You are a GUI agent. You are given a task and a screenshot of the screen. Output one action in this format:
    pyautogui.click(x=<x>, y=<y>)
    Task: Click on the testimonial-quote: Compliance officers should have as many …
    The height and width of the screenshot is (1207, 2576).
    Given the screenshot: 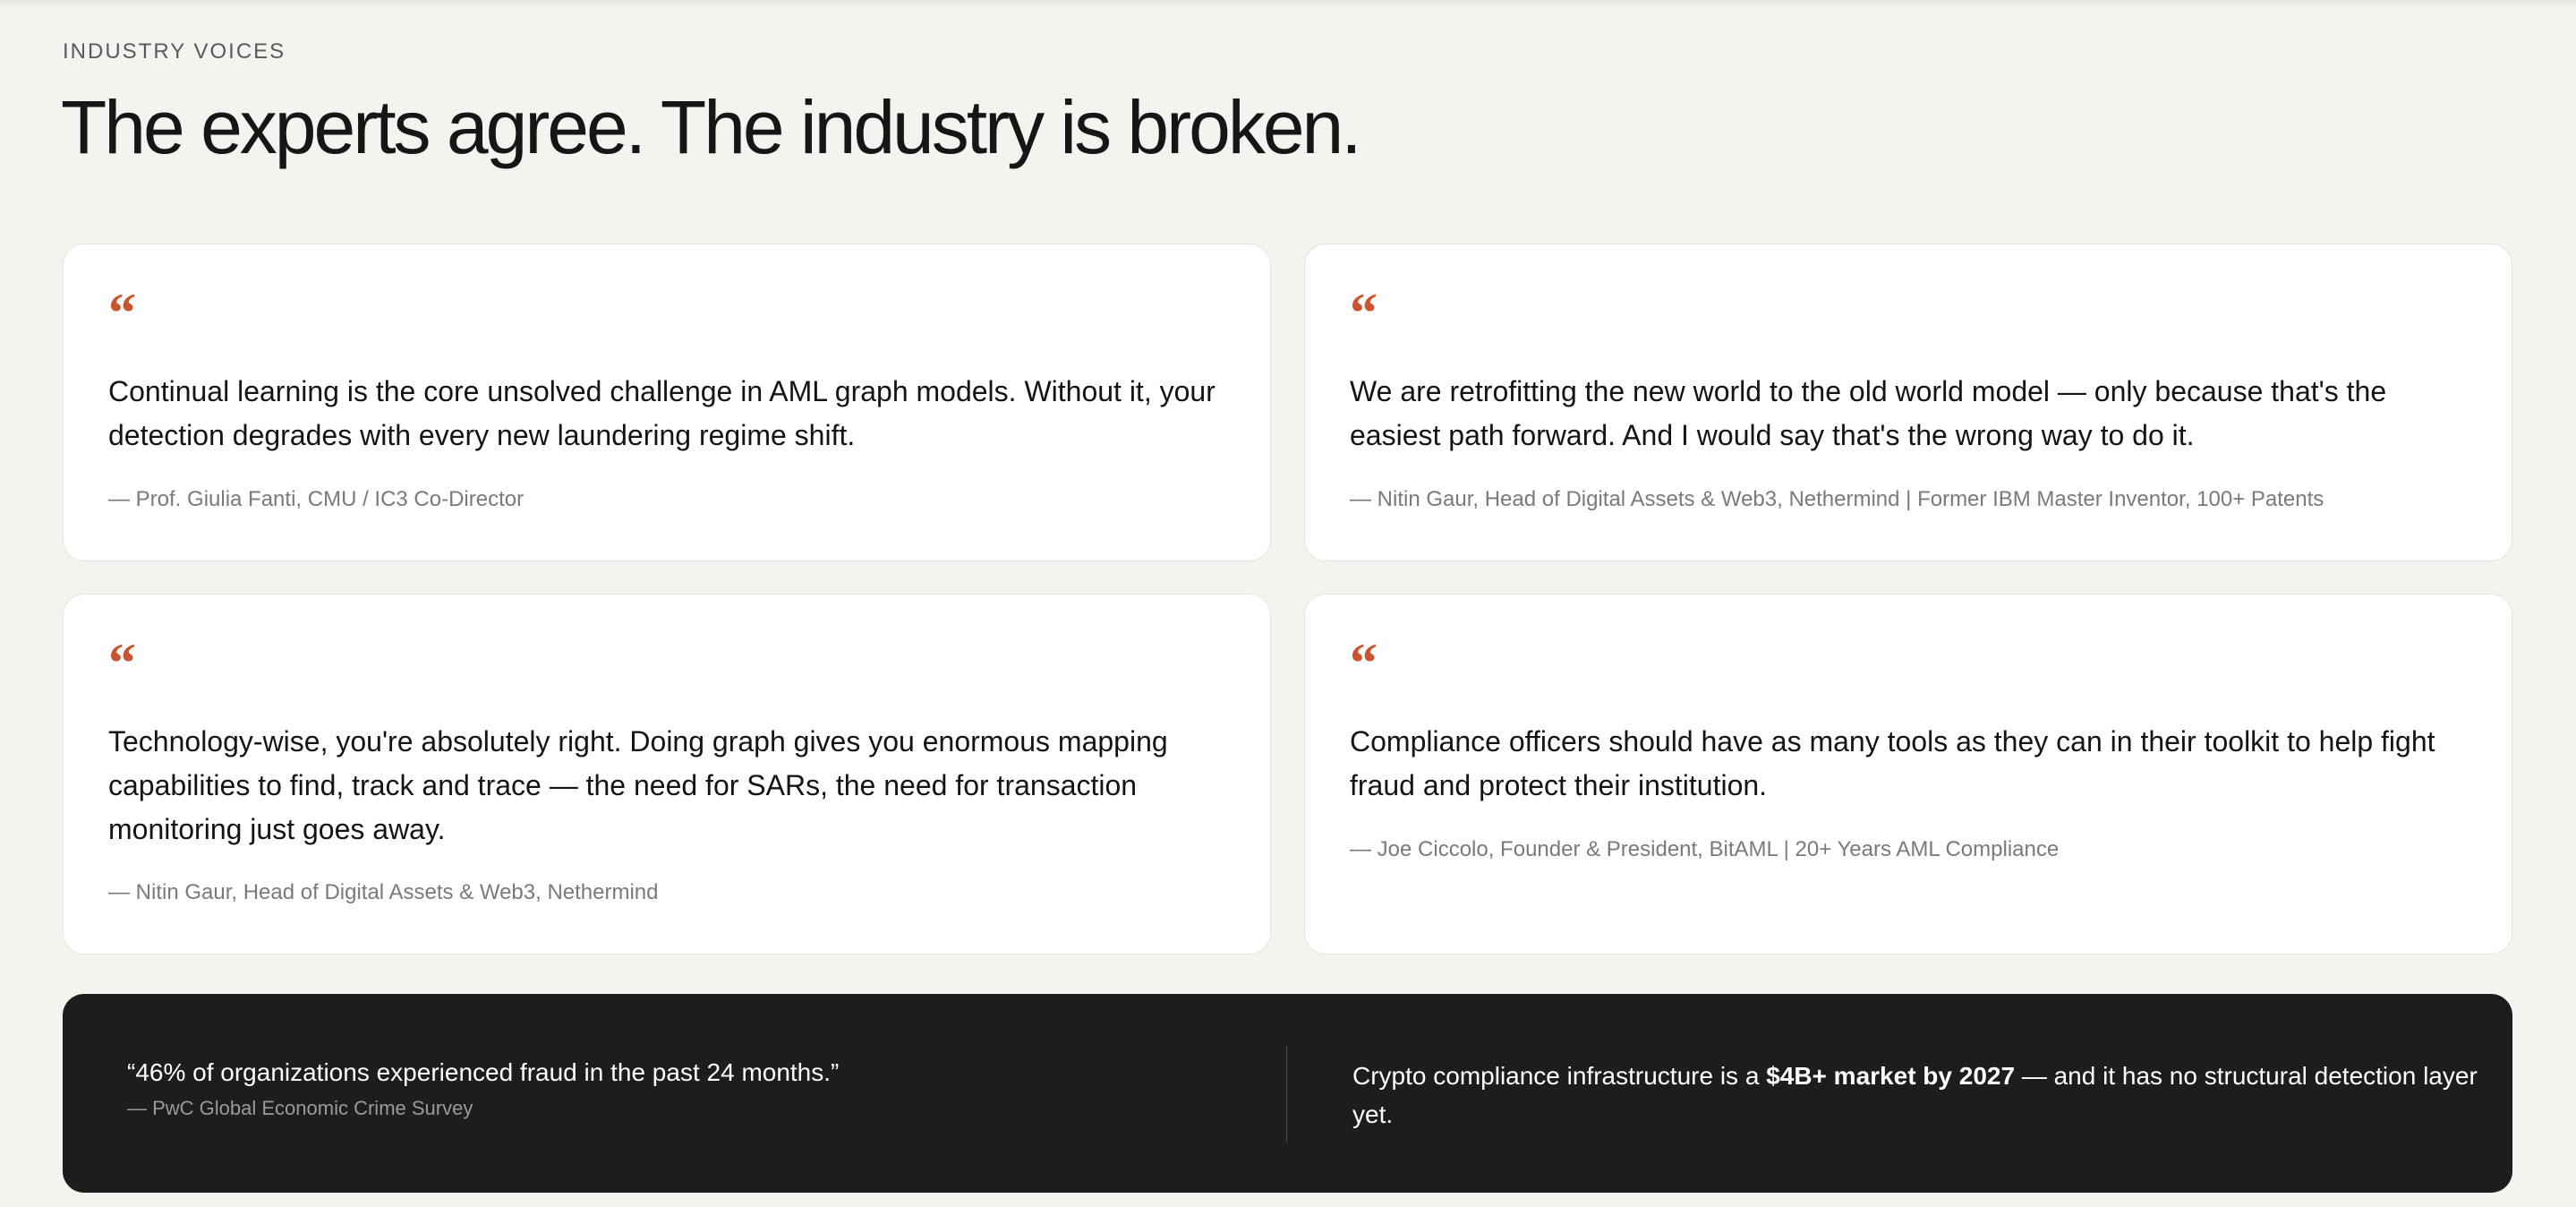 What is the action you would take?
    pyautogui.click(x=1892, y=763)
    